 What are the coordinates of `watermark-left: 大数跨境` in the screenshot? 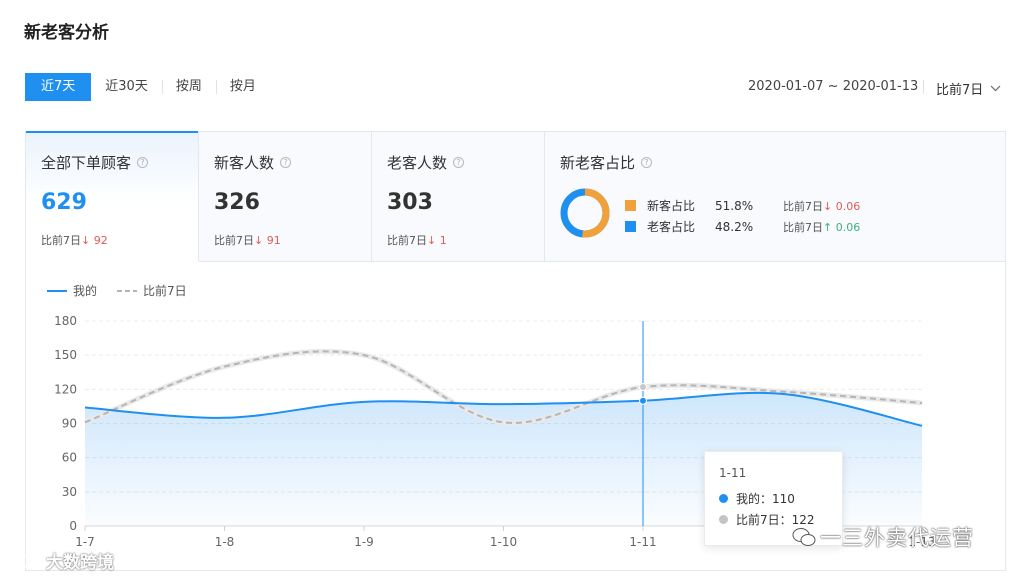 It's located at (61, 560).